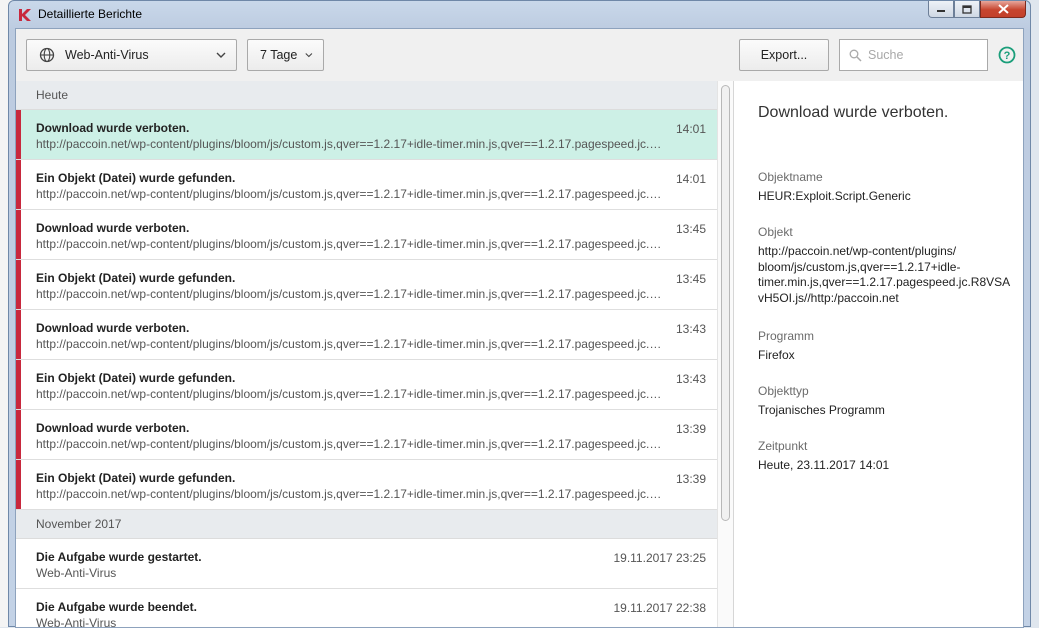 Image resolution: width=1039 pixels, height=628 pixels. I want to click on detail-field: Objekttyp Trojanisches Programm, so click(883, 401).